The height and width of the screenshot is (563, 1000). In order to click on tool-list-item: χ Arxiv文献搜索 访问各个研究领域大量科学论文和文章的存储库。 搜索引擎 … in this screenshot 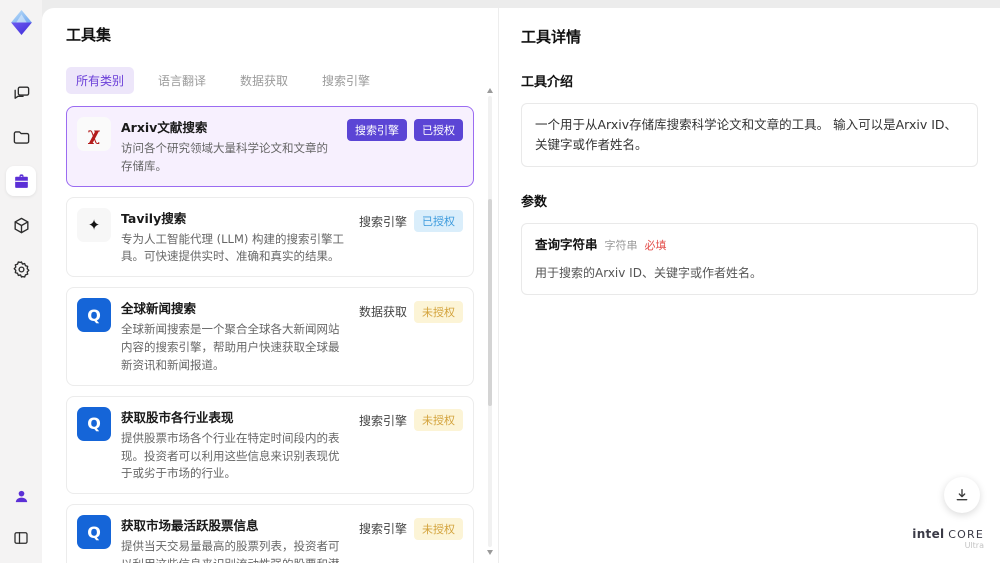, I will do `click(270, 146)`.